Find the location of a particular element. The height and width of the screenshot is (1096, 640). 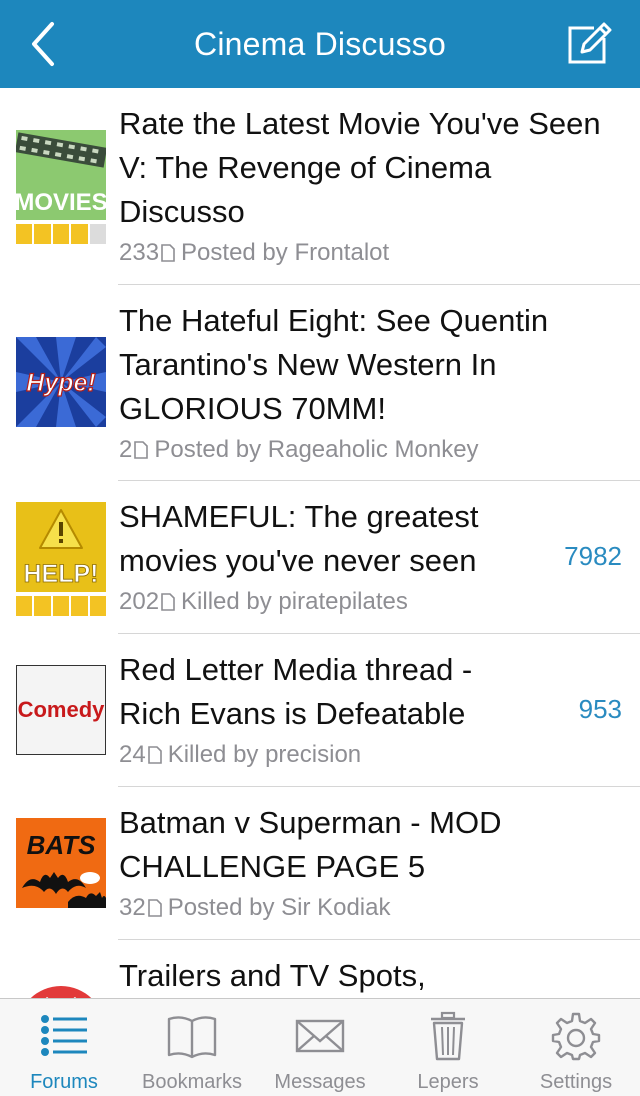

thread-meta: 202 Killed by piratepilates is located at coordinates (263, 602).